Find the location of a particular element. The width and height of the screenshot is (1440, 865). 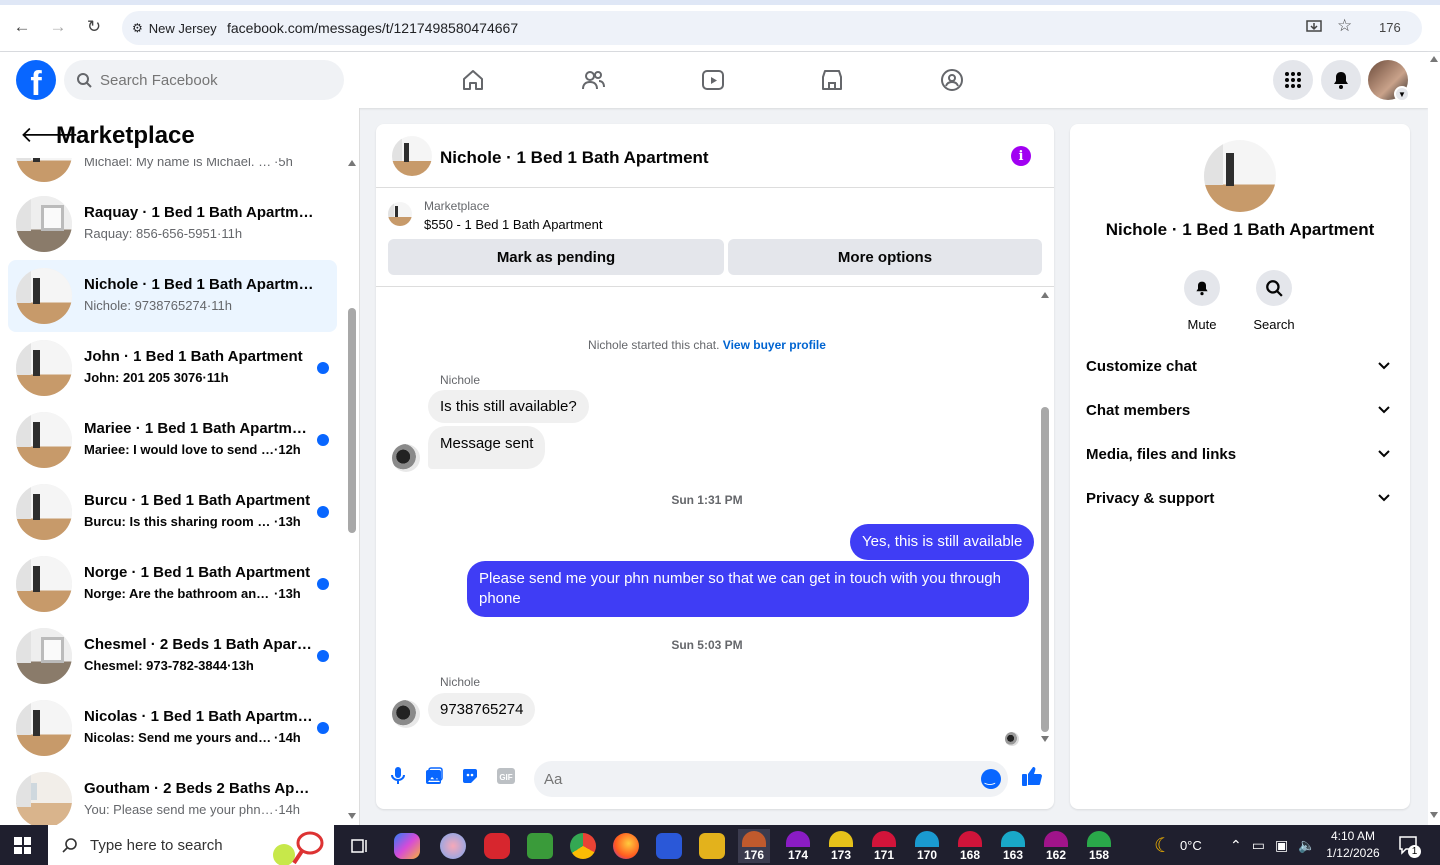

like-thumb-icon is located at coordinates (1032, 776).